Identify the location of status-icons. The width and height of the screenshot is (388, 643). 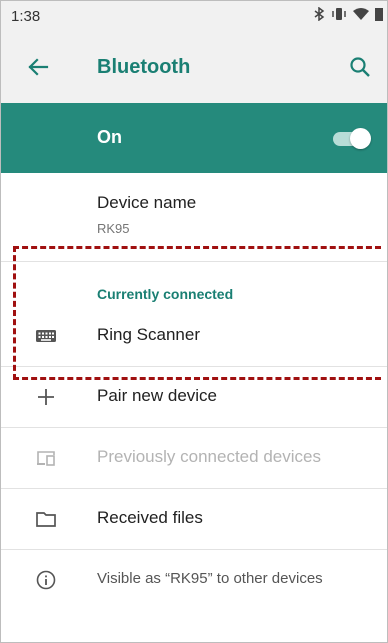
(348, 14).